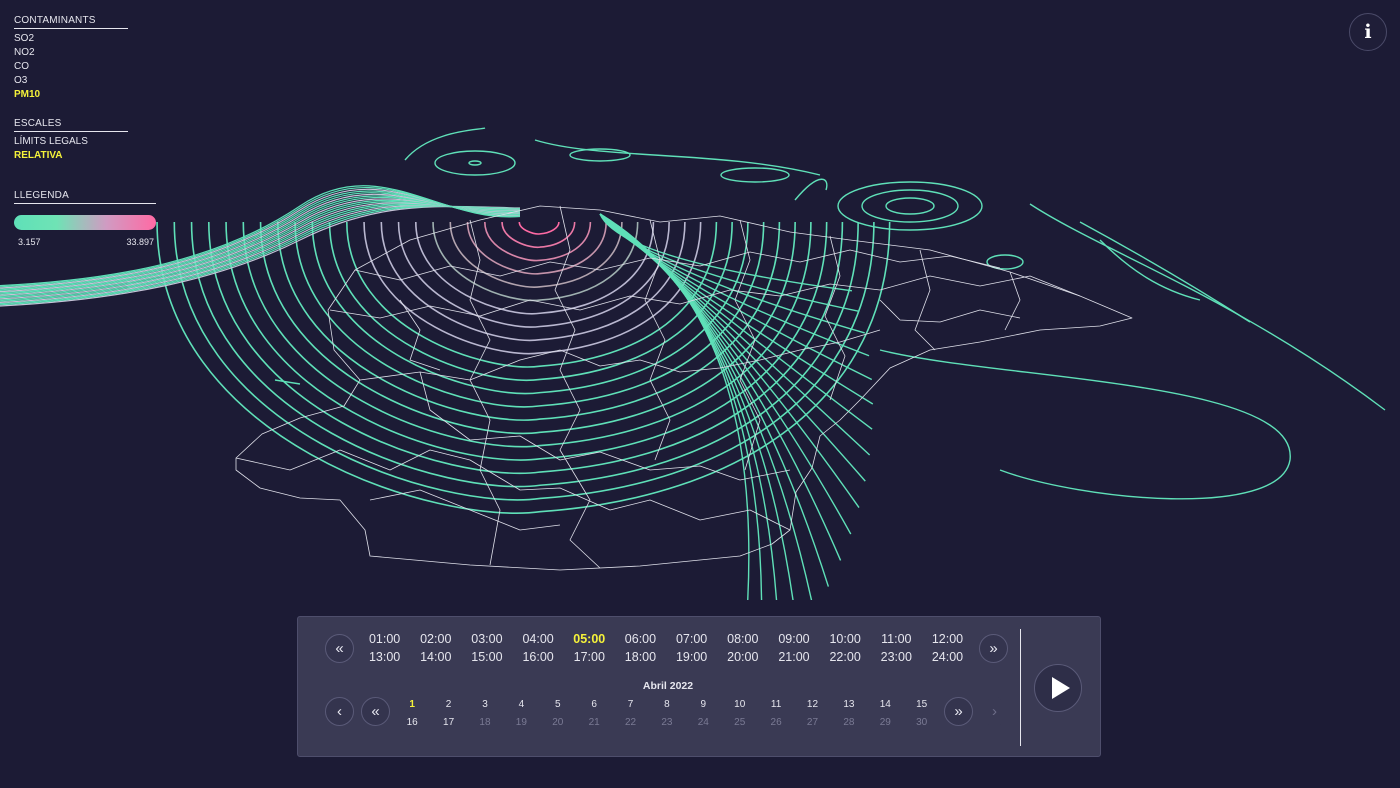 The image size is (1400, 788). What do you see at coordinates (630, 705) in the screenshot?
I see `day-option: 7` at bounding box center [630, 705].